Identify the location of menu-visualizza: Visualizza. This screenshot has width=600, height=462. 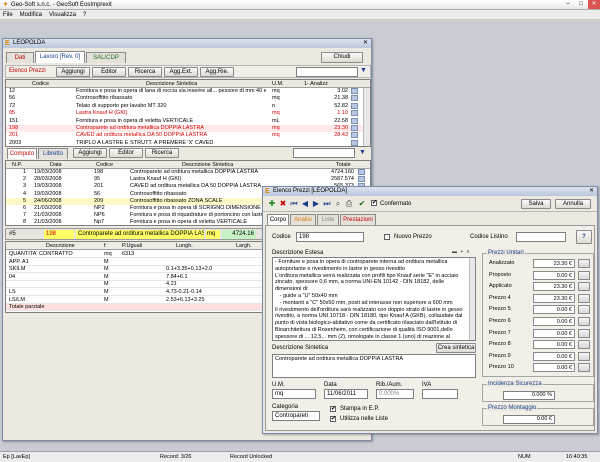
(62, 14).